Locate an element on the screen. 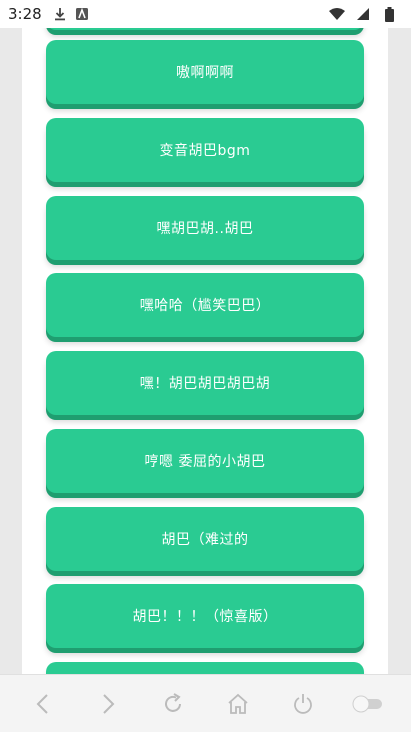  forward-icon is located at coordinates (109, 703).